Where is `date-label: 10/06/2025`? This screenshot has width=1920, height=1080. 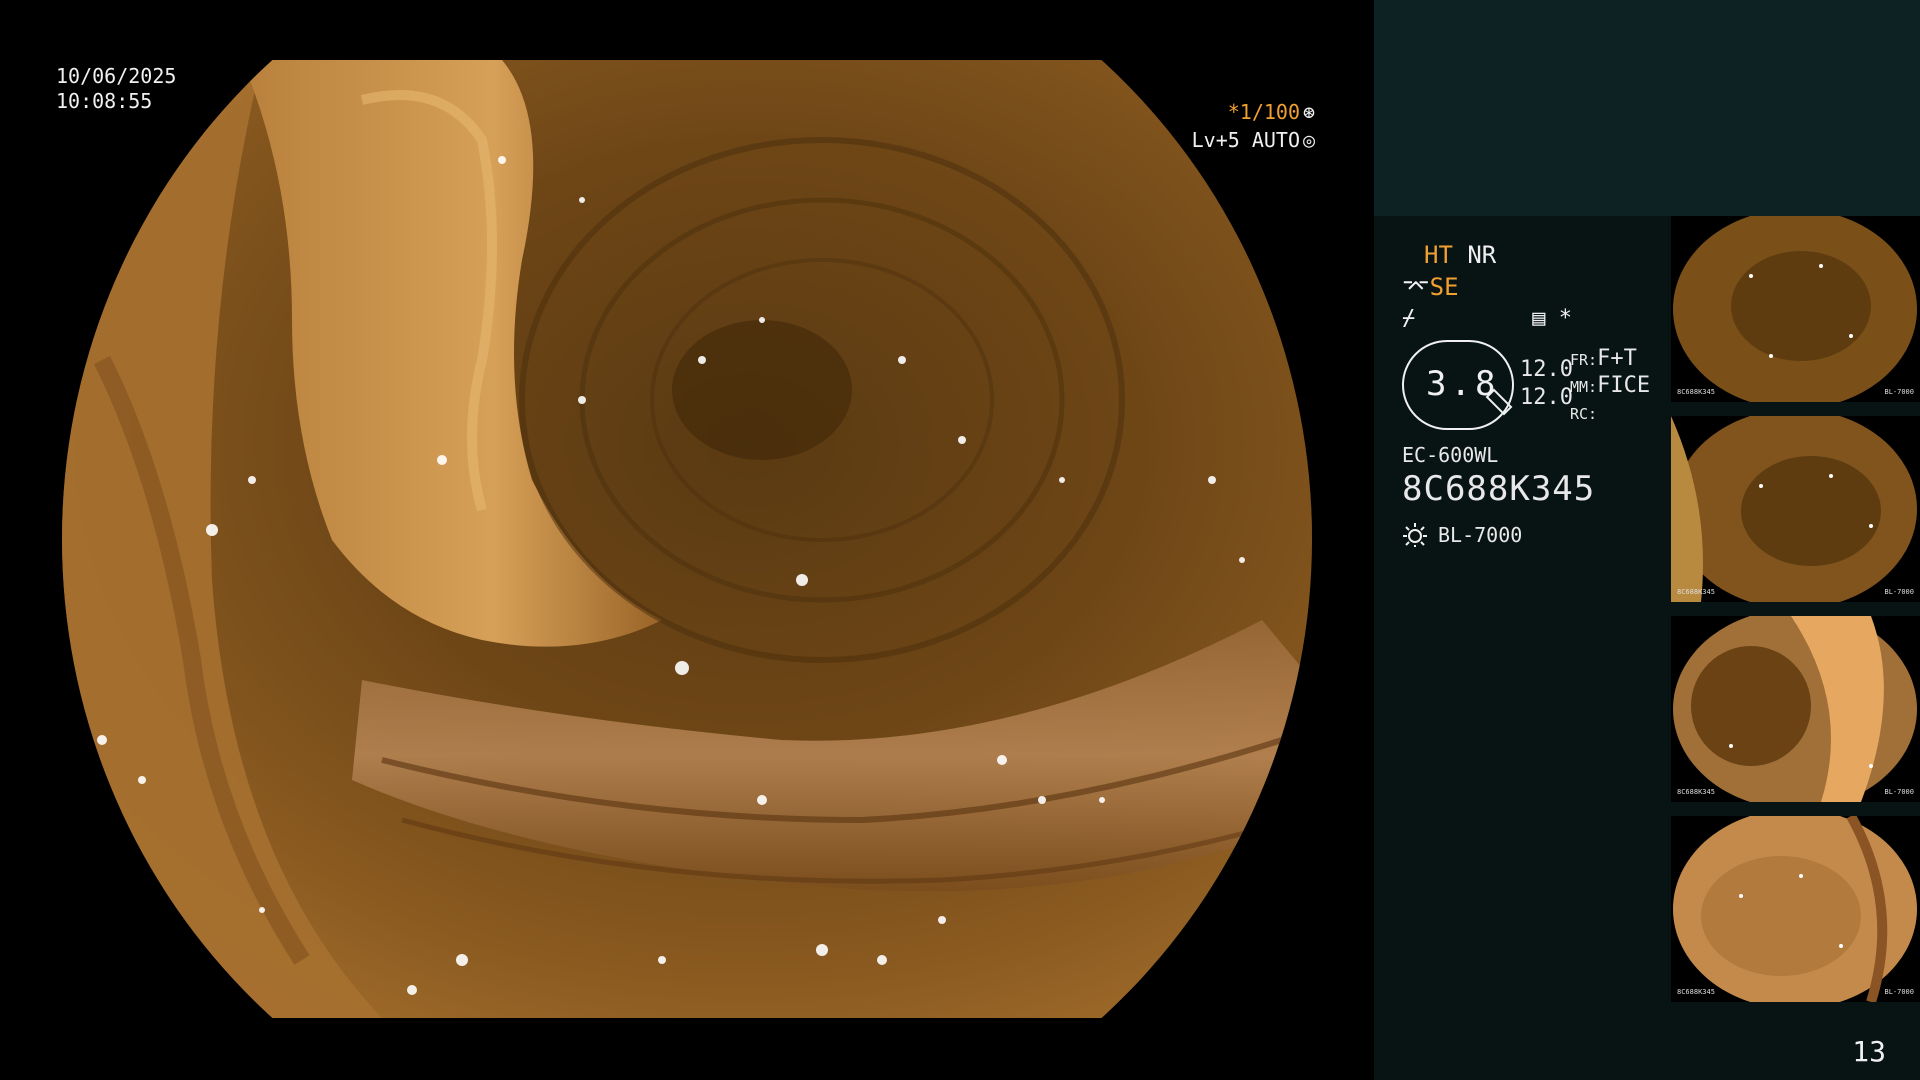 date-label: 10/06/2025 is located at coordinates (116, 76).